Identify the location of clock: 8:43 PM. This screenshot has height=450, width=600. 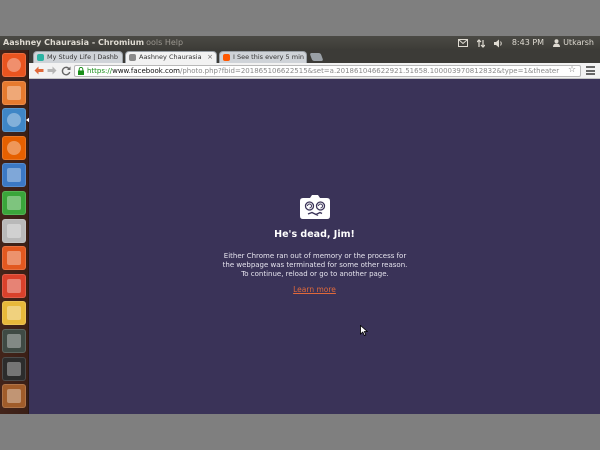
(528, 43).